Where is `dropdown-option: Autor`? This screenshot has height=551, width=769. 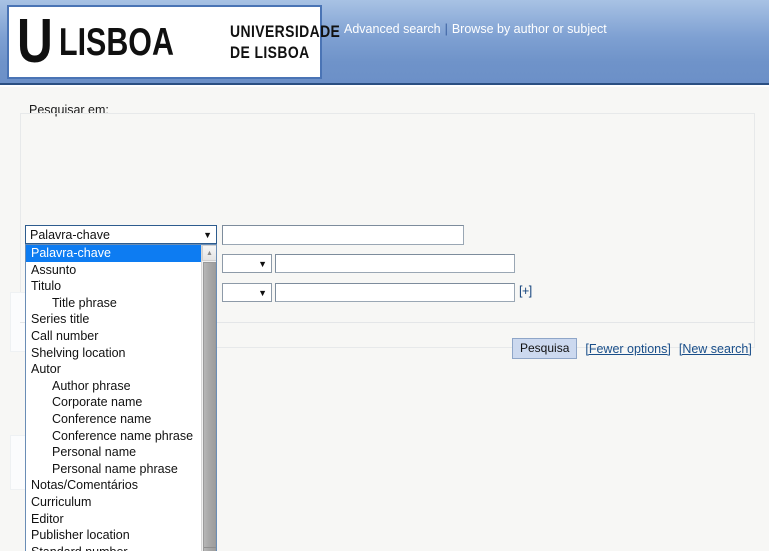
dropdown-option: Autor is located at coordinates (114, 369).